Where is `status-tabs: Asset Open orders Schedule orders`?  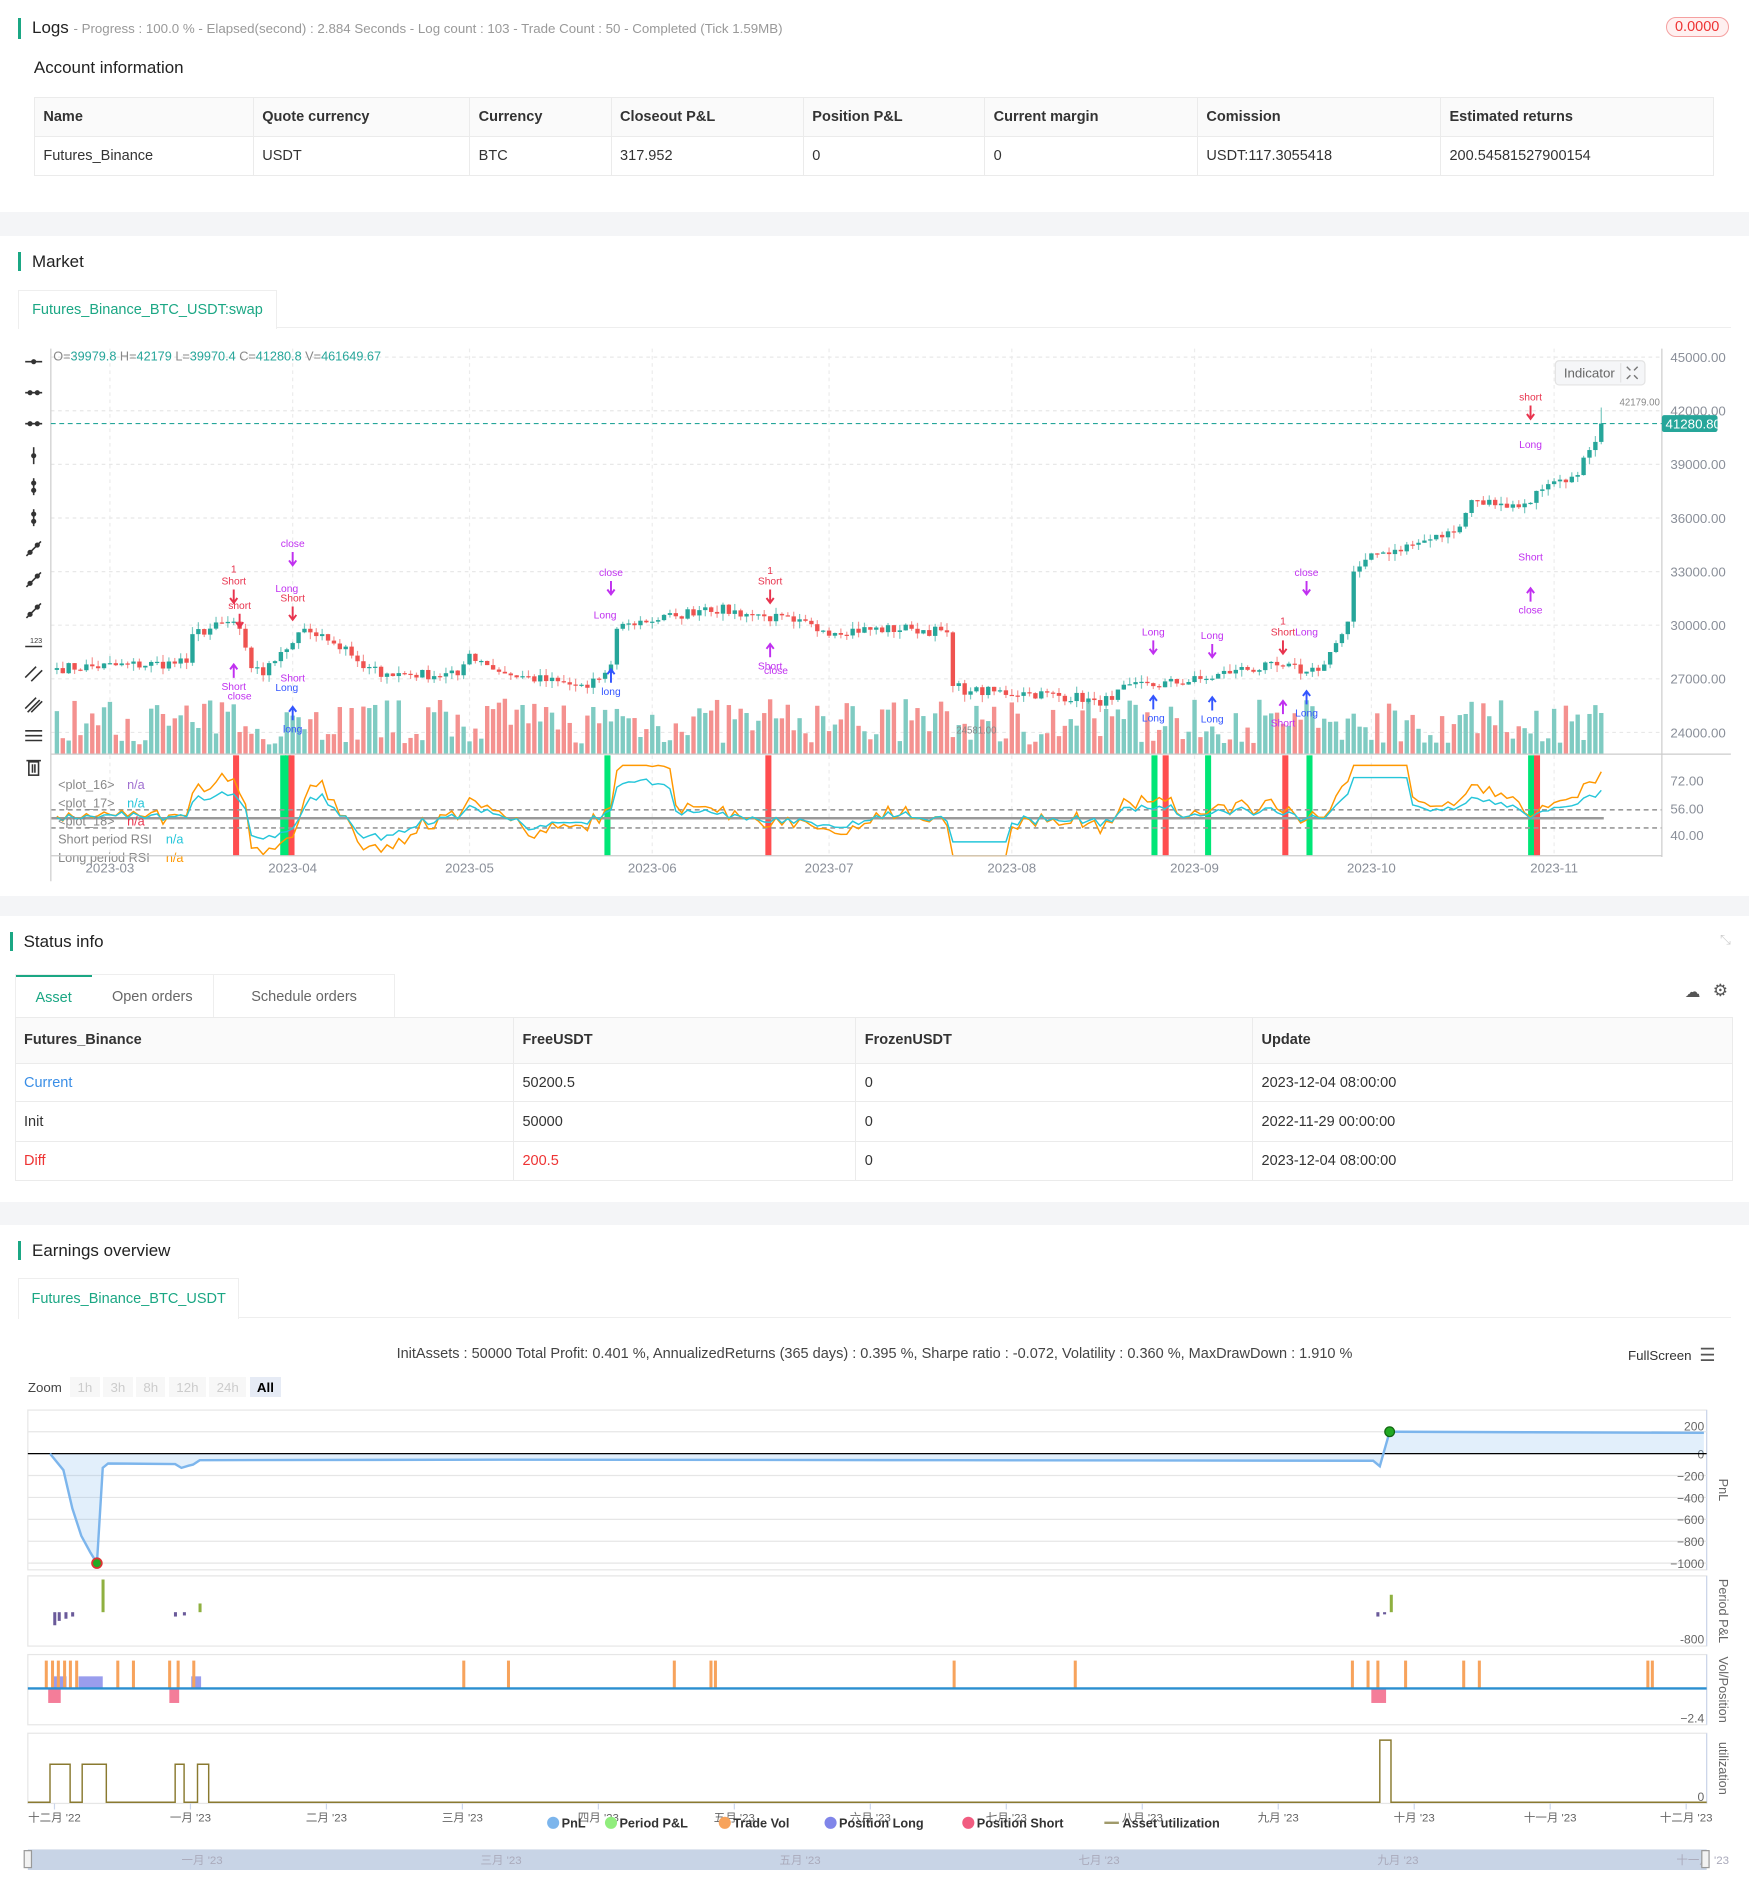 status-tabs: Asset Open orders Schedule orders is located at coordinates (205, 996).